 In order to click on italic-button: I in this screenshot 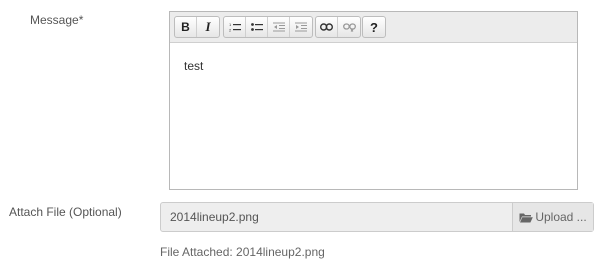, I will do `click(208, 27)`.